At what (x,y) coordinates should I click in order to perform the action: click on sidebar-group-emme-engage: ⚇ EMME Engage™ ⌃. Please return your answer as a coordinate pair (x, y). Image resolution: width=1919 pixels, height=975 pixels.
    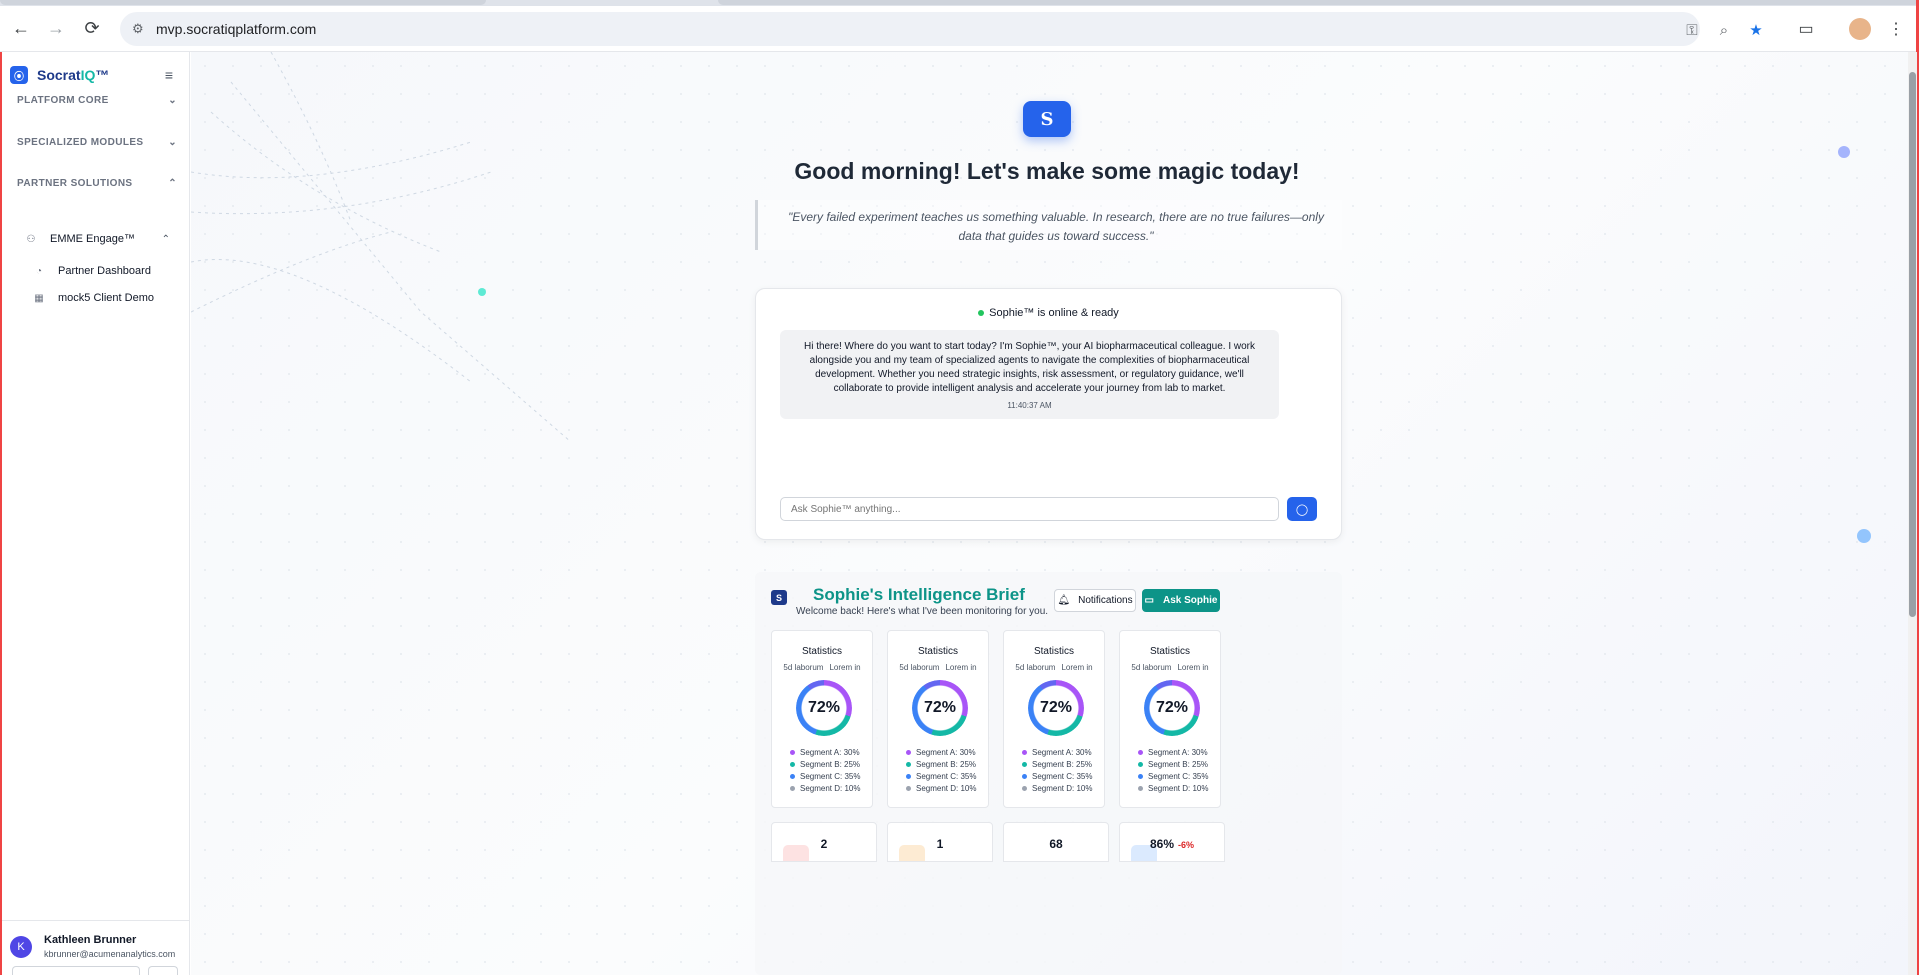
    Looking at the image, I should click on (97, 239).